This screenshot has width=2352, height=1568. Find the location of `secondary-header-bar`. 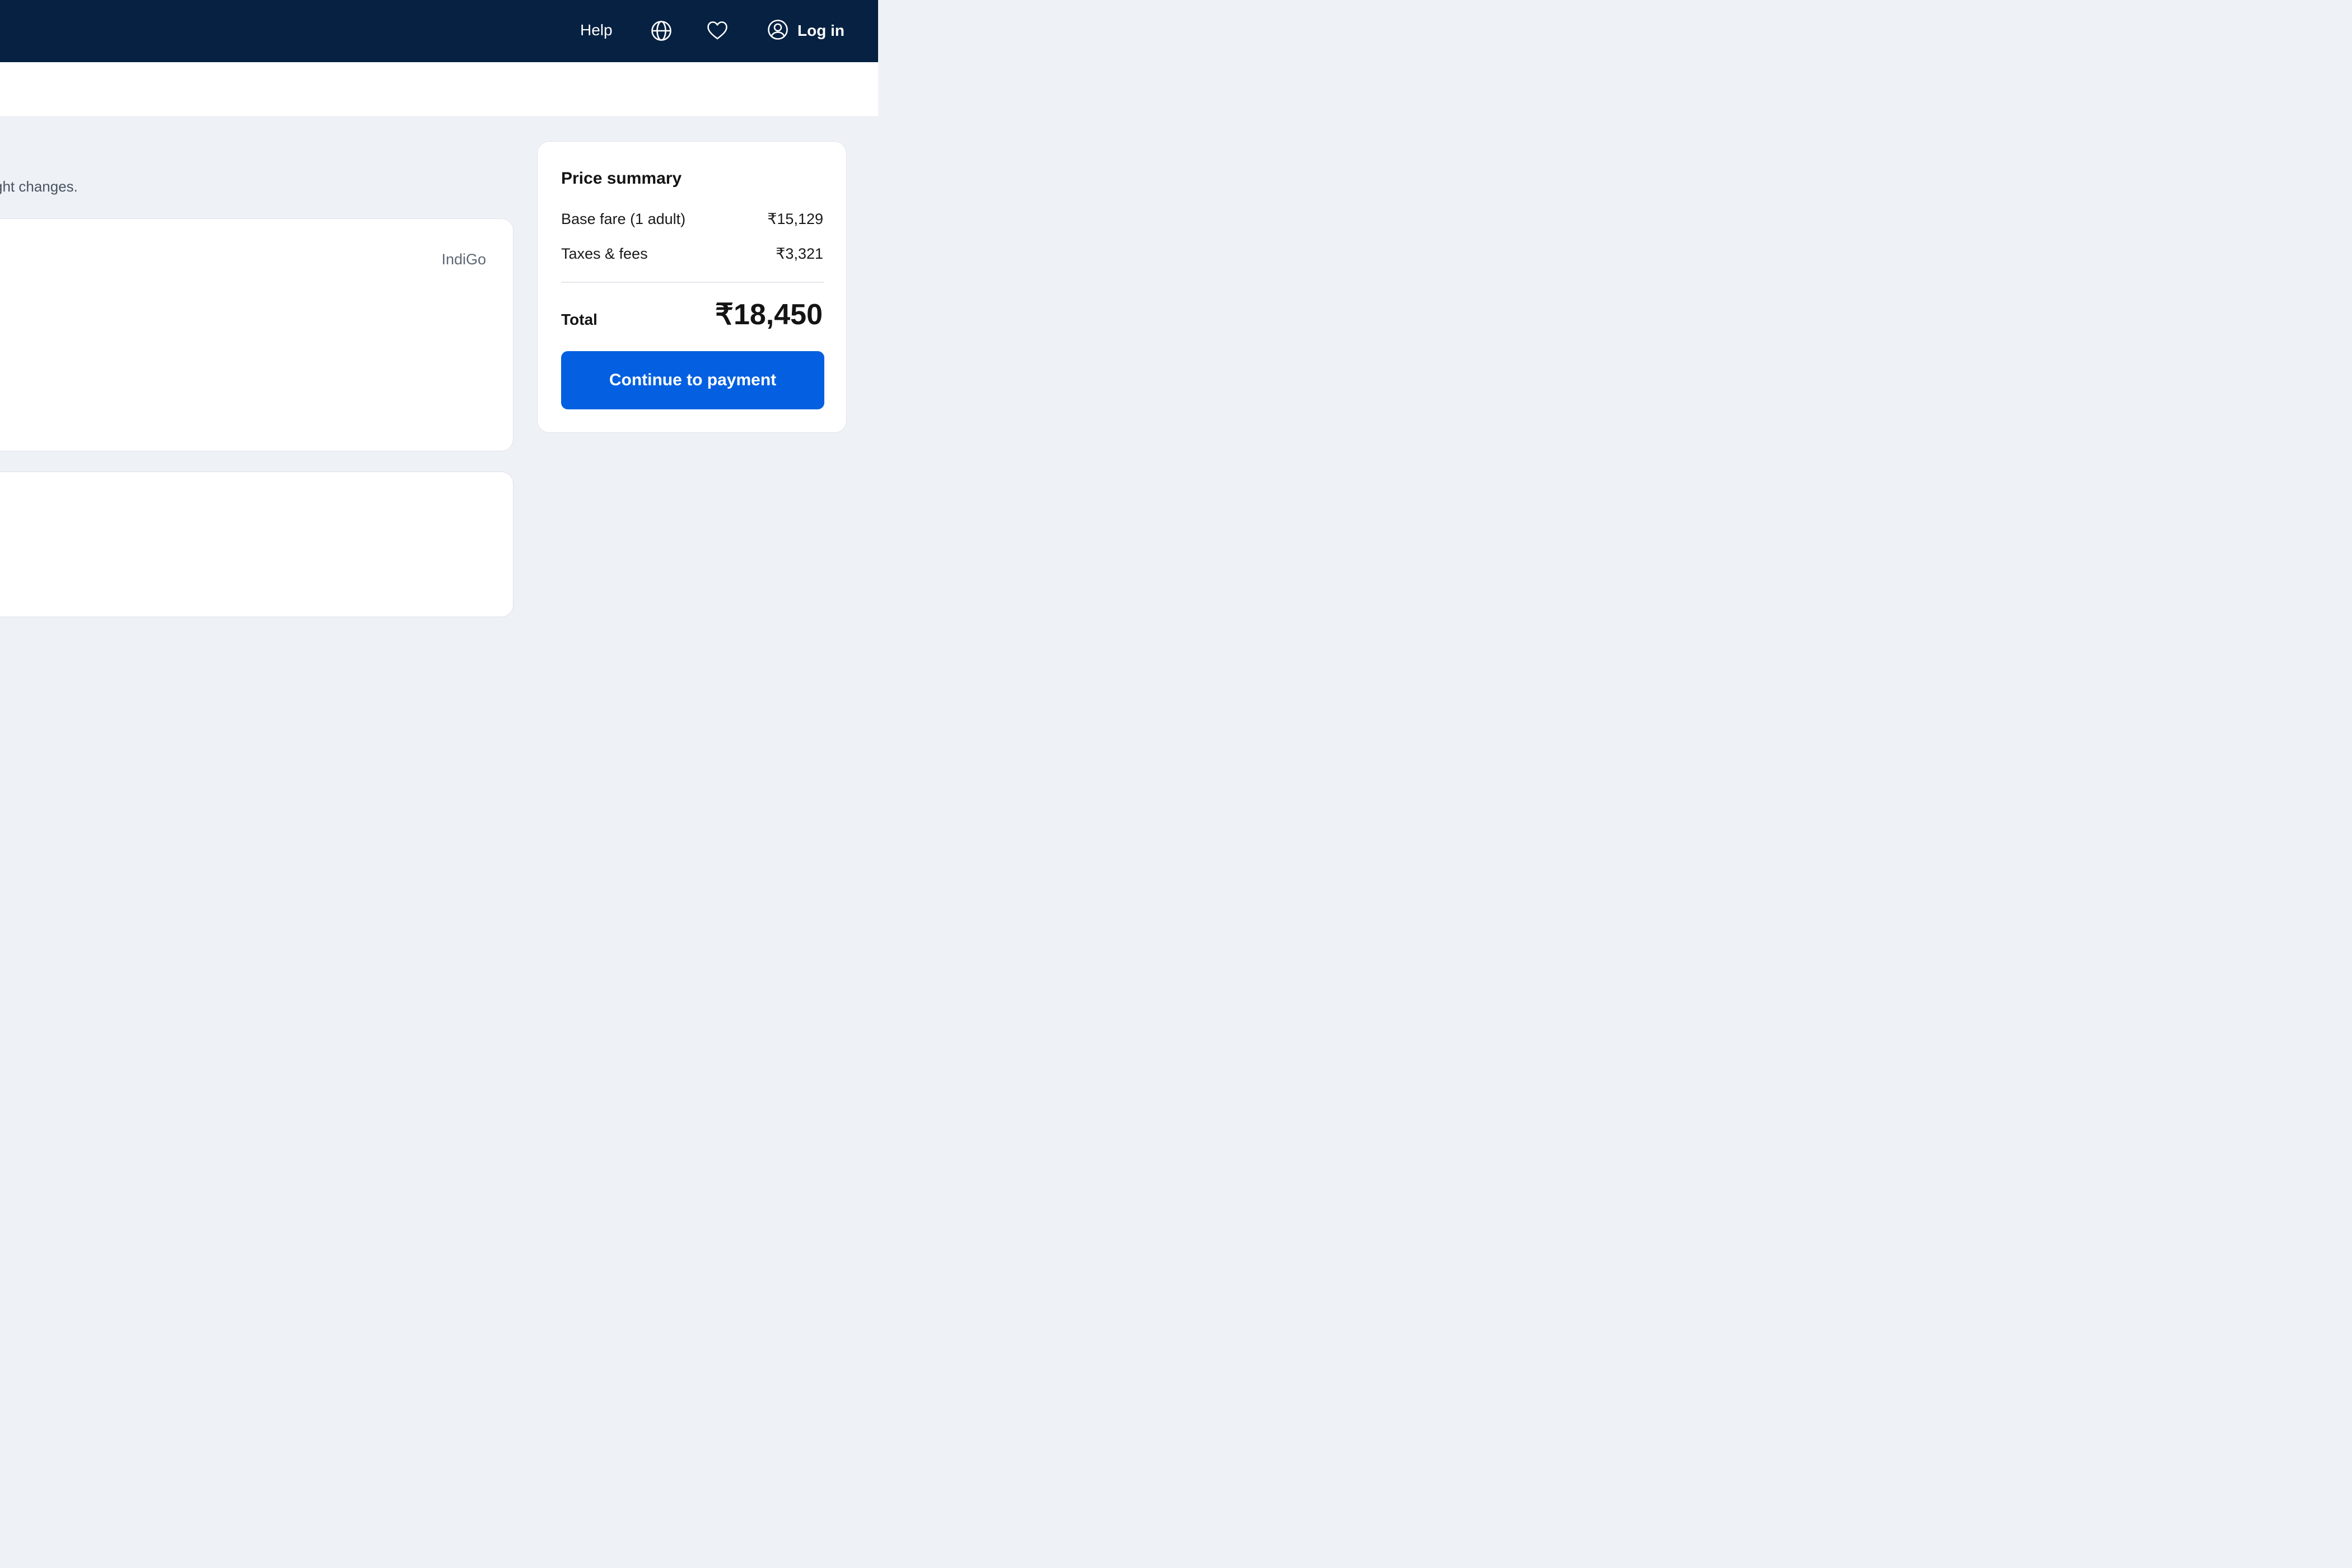

secondary-header-bar is located at coordinates (439, 90).